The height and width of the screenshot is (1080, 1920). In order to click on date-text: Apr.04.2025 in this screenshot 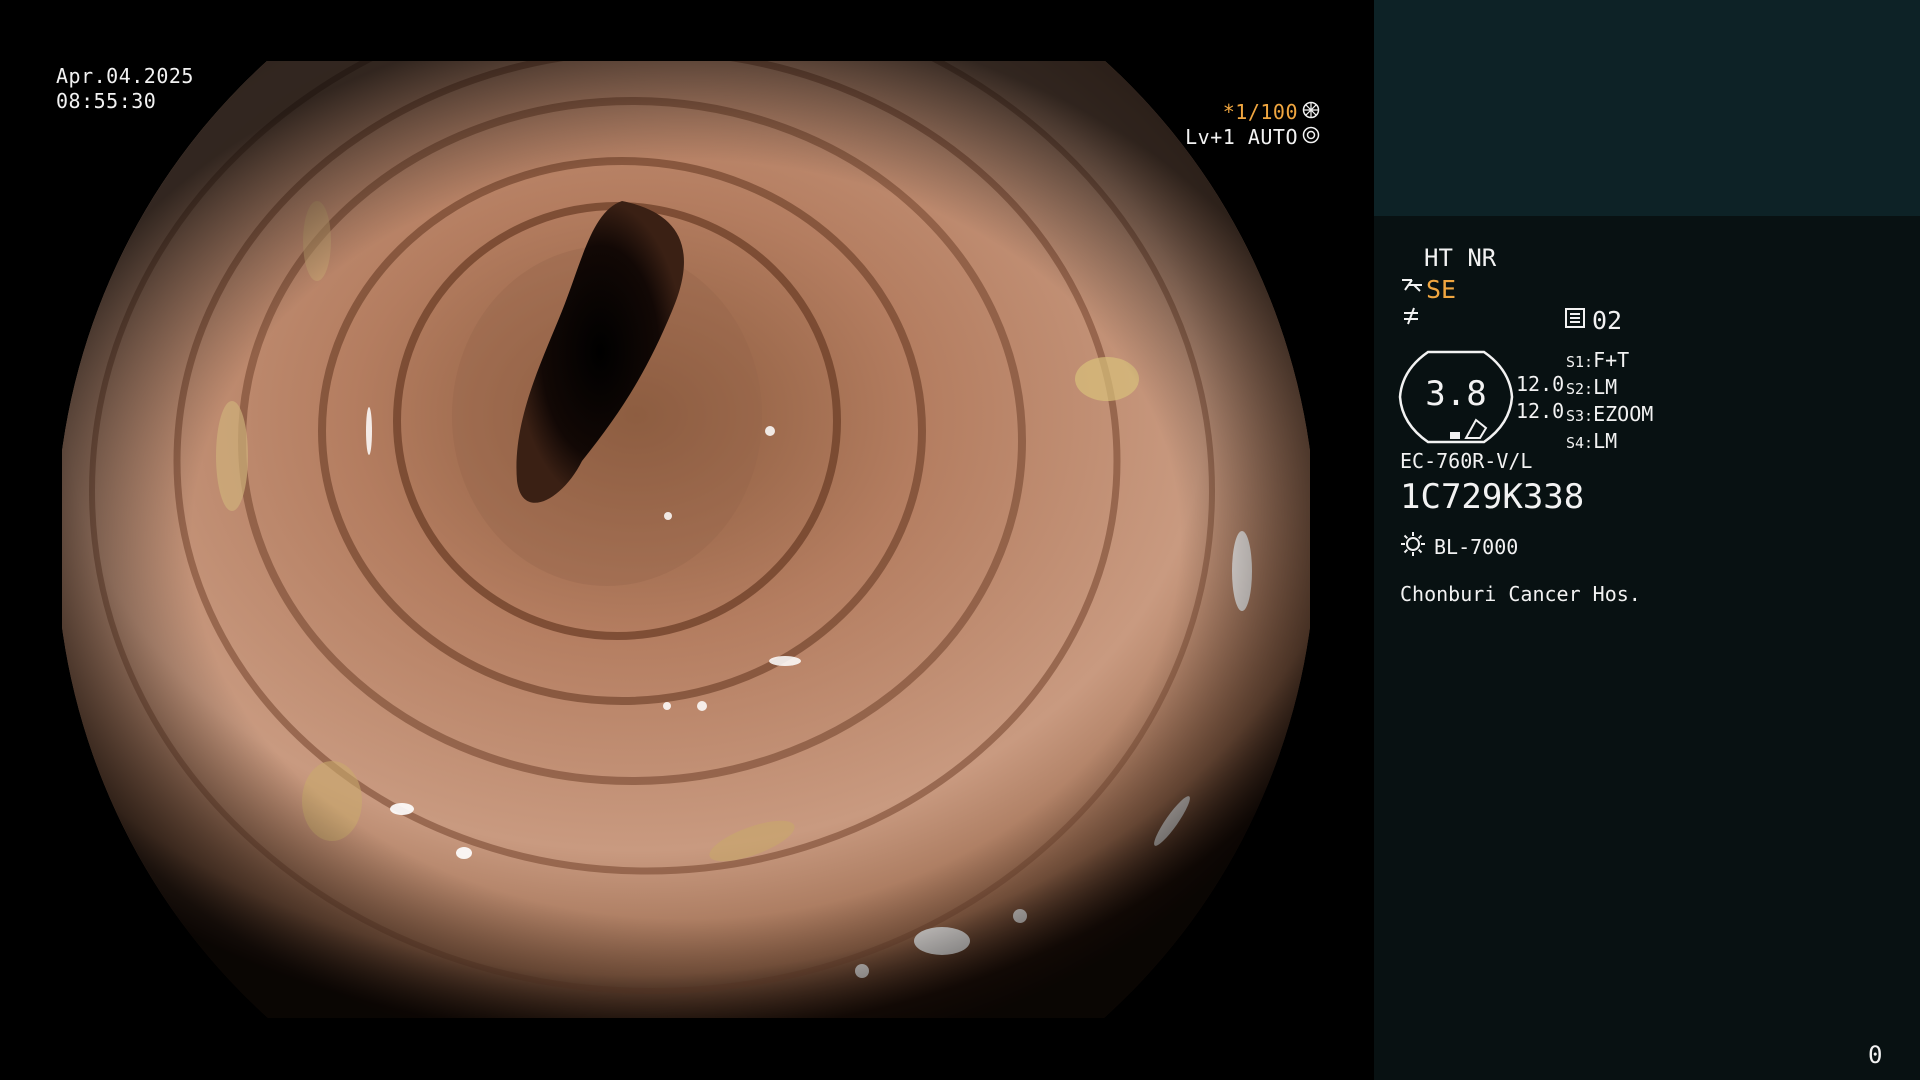, I will do `click(125, 76)`.